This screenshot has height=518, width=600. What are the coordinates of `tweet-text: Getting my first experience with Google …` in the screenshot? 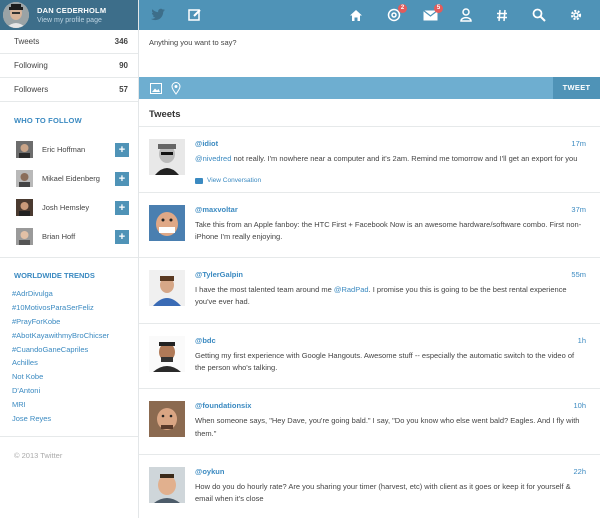 It's located at (390, 362).